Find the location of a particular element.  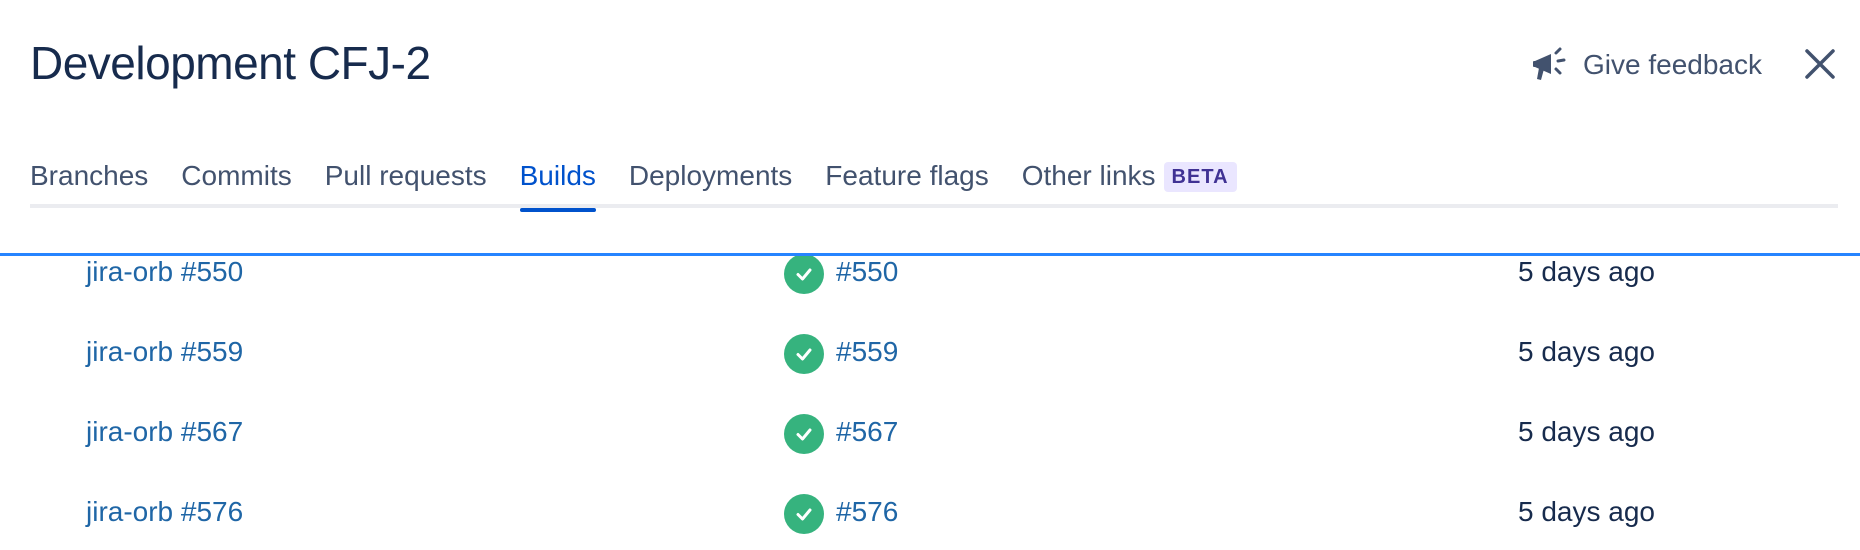

build-row: jira-orb #550 #550 5 days ago is located at coordinates (930, 296).